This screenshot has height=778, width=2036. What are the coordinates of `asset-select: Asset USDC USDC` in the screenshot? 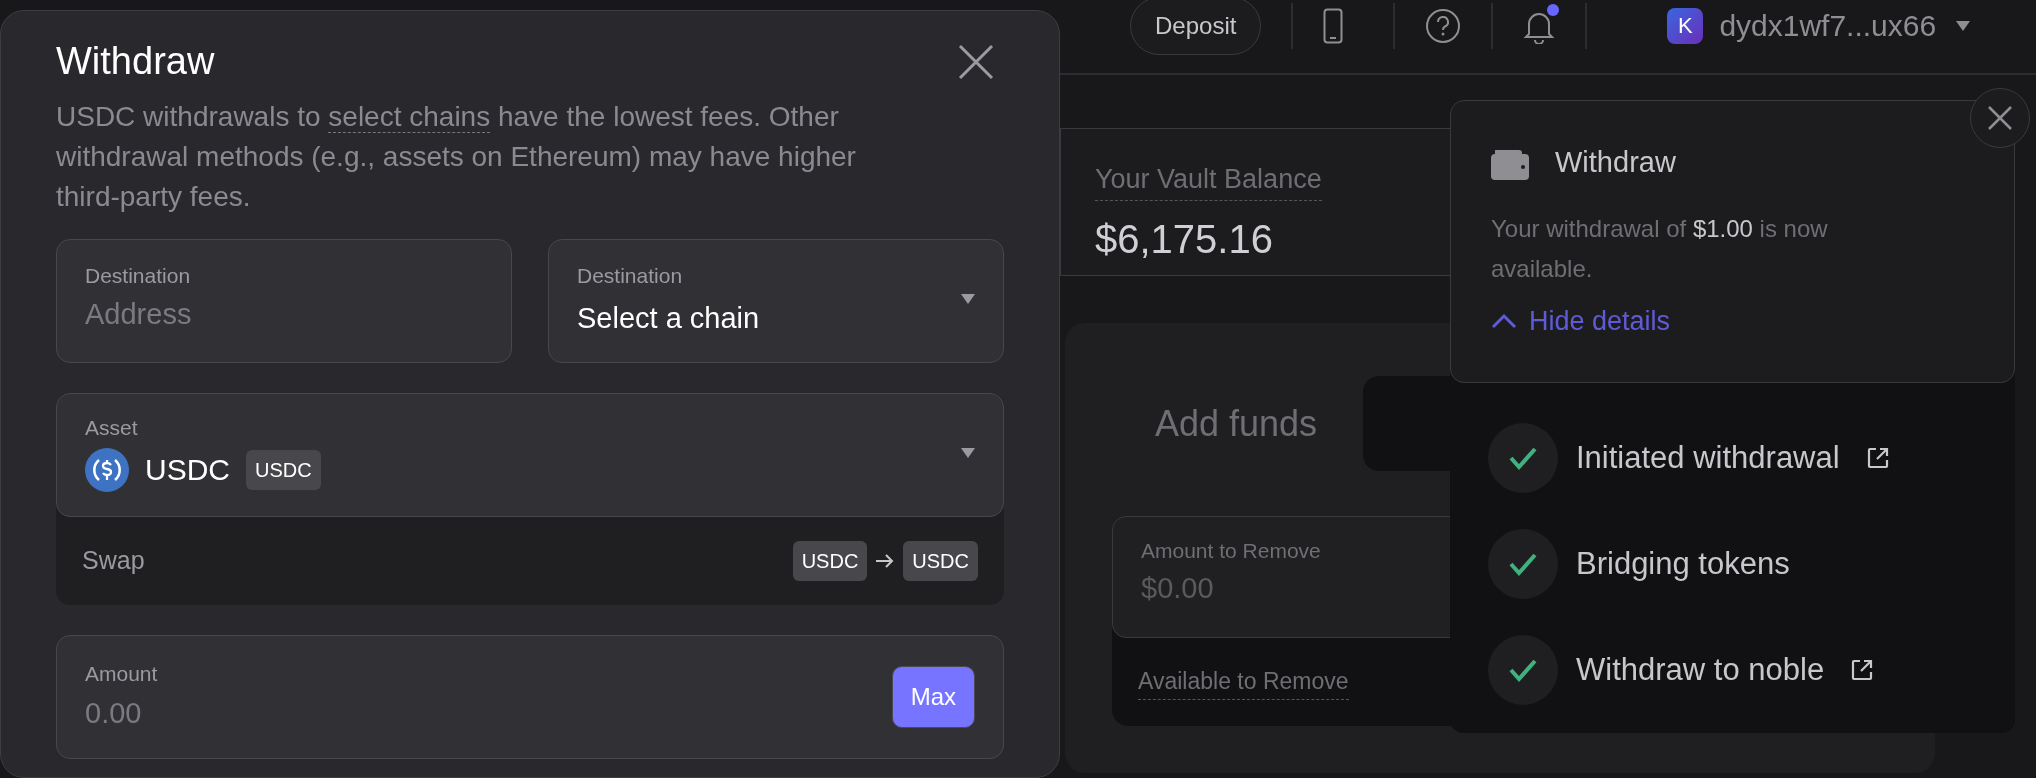 It's located at (530, 454).